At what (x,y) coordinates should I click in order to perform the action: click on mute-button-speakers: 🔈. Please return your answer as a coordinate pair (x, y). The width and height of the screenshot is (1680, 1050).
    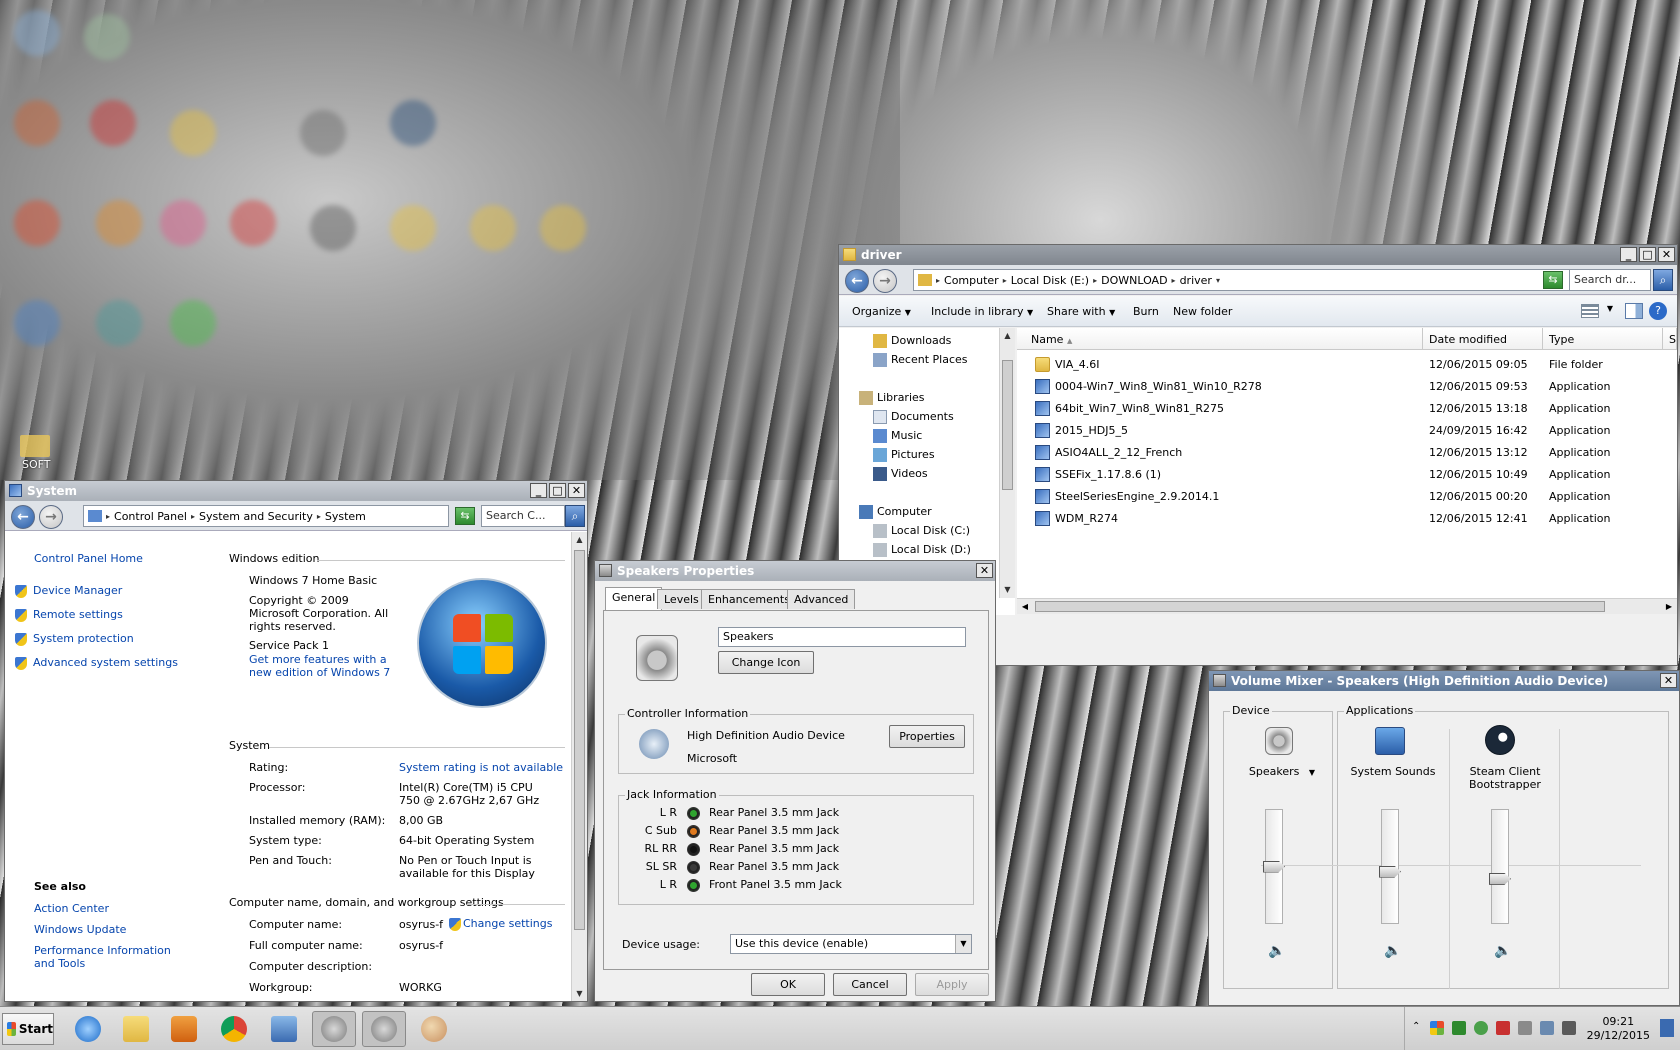
    Looking at the image, I should click on (1276, 951).